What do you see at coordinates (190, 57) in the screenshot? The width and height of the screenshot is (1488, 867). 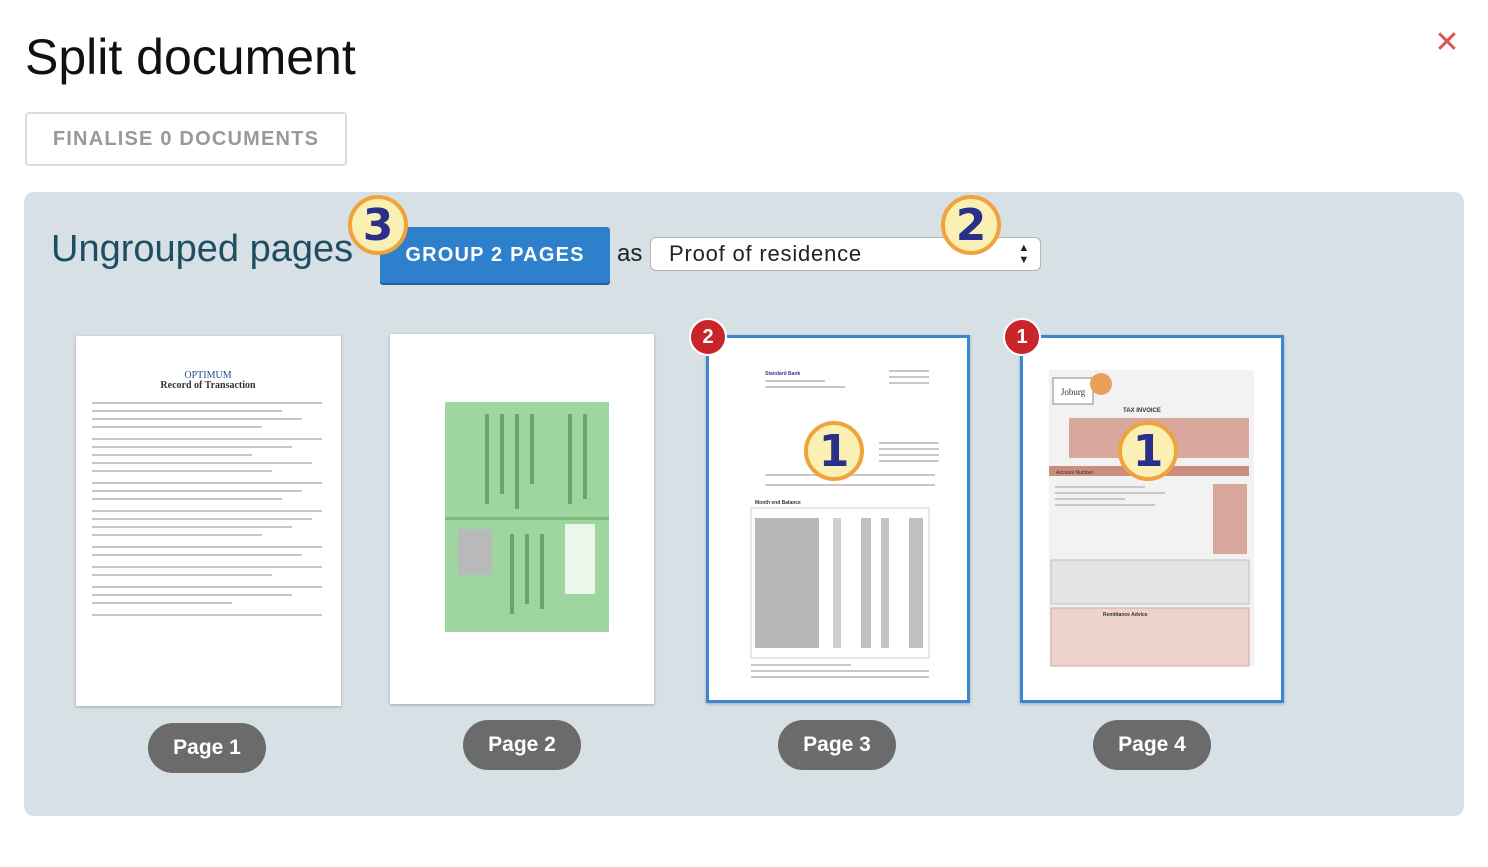 I see `dialog-title: Split document` at bounding box center [190, 57].